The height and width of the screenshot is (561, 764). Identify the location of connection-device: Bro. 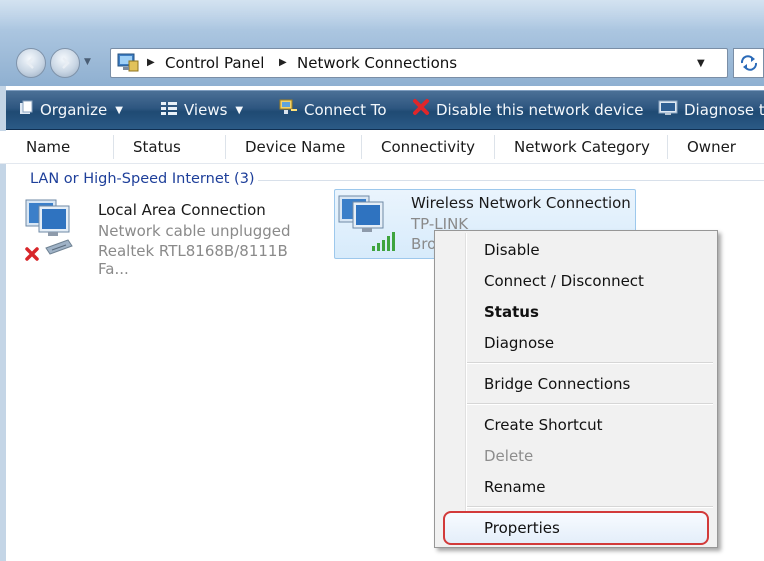
(424, 244).